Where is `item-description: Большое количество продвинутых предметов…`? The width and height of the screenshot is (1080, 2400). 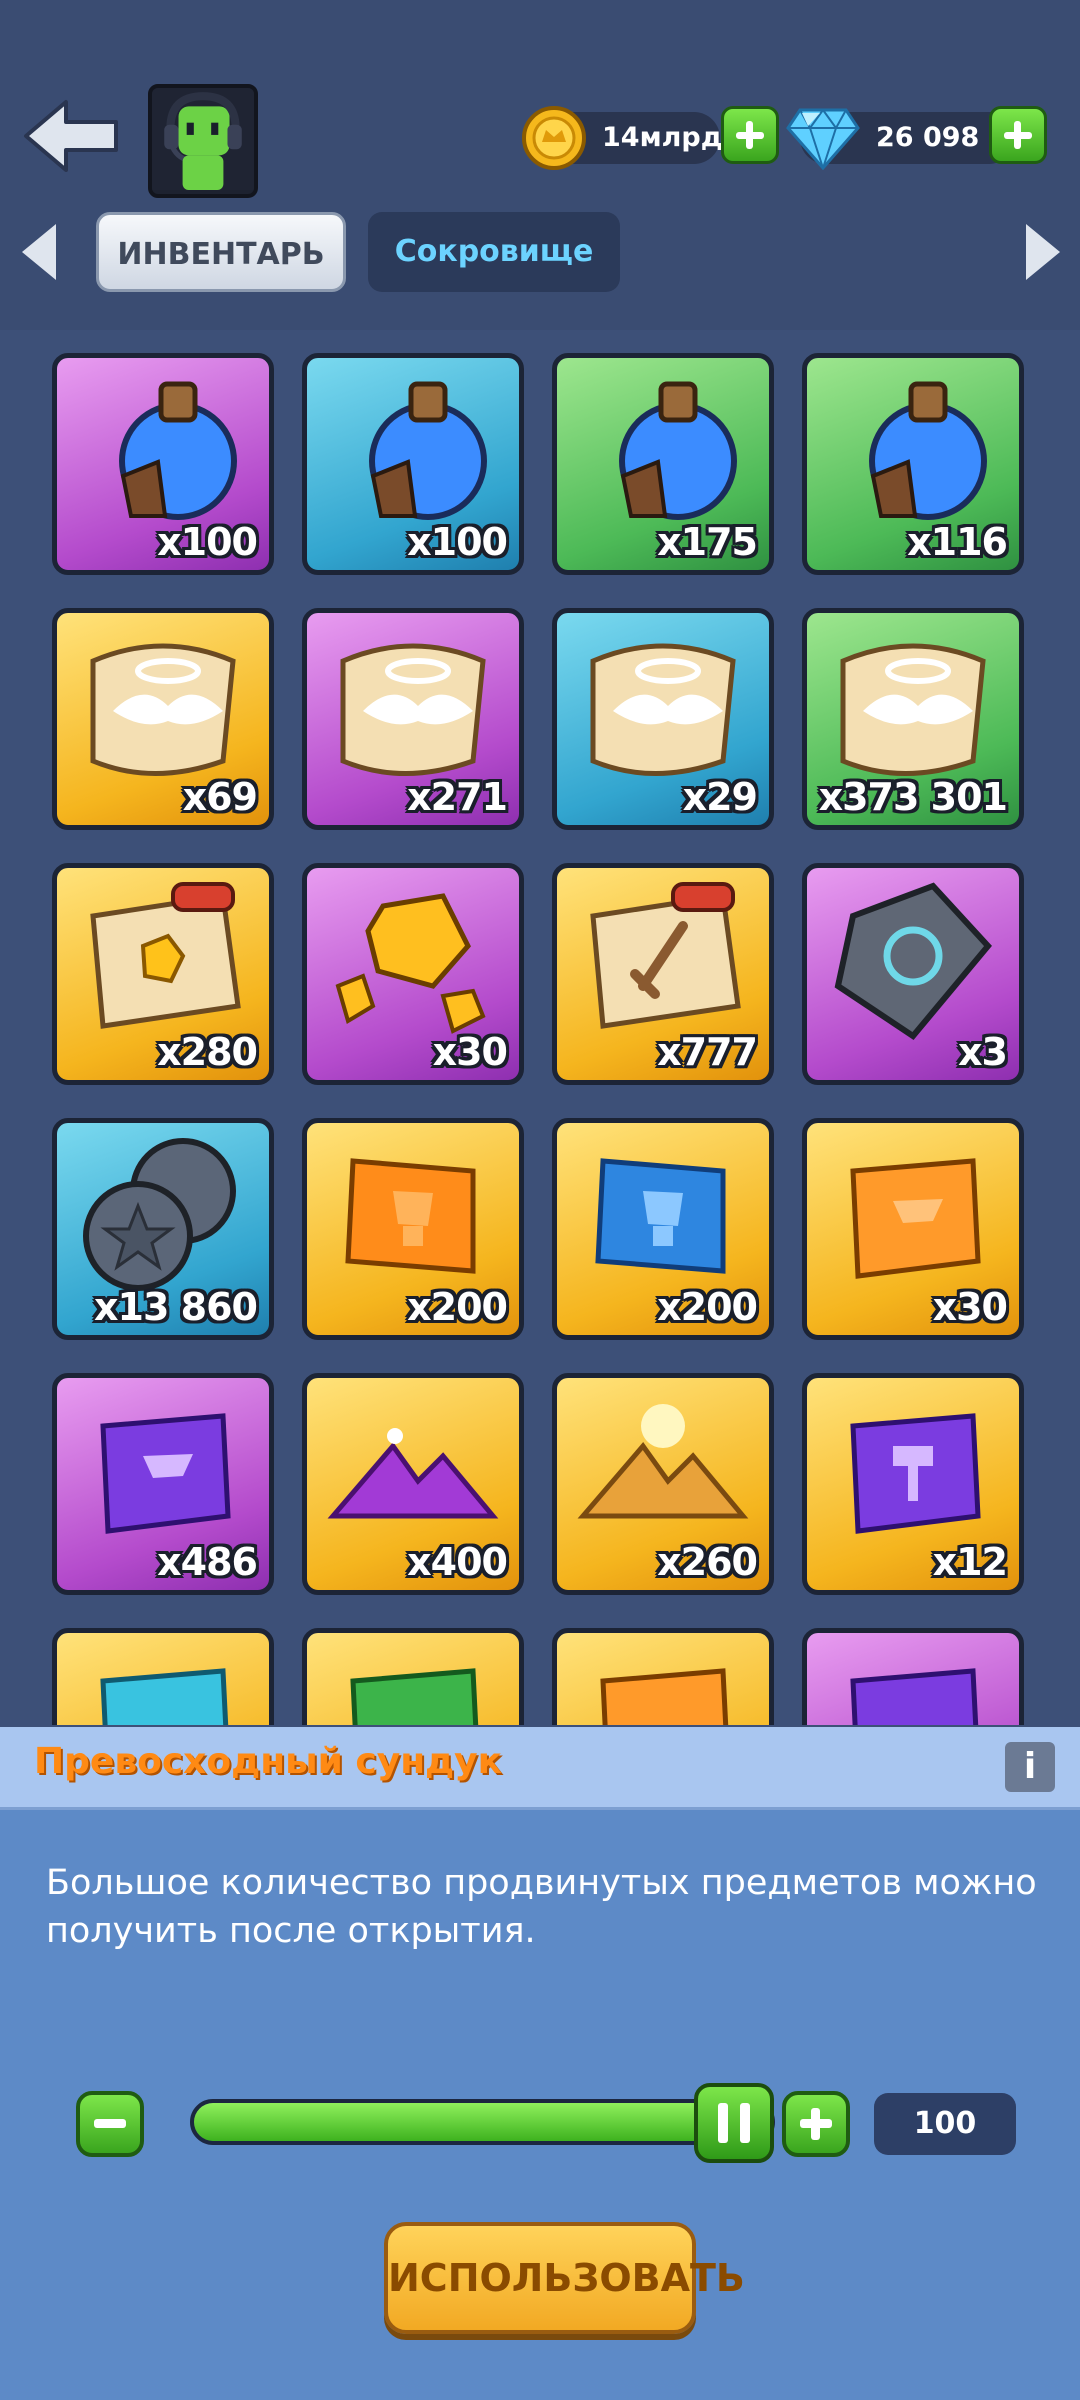
item-description: Большое количество продвинутых предметов… is located at coordinates (541, 1907).